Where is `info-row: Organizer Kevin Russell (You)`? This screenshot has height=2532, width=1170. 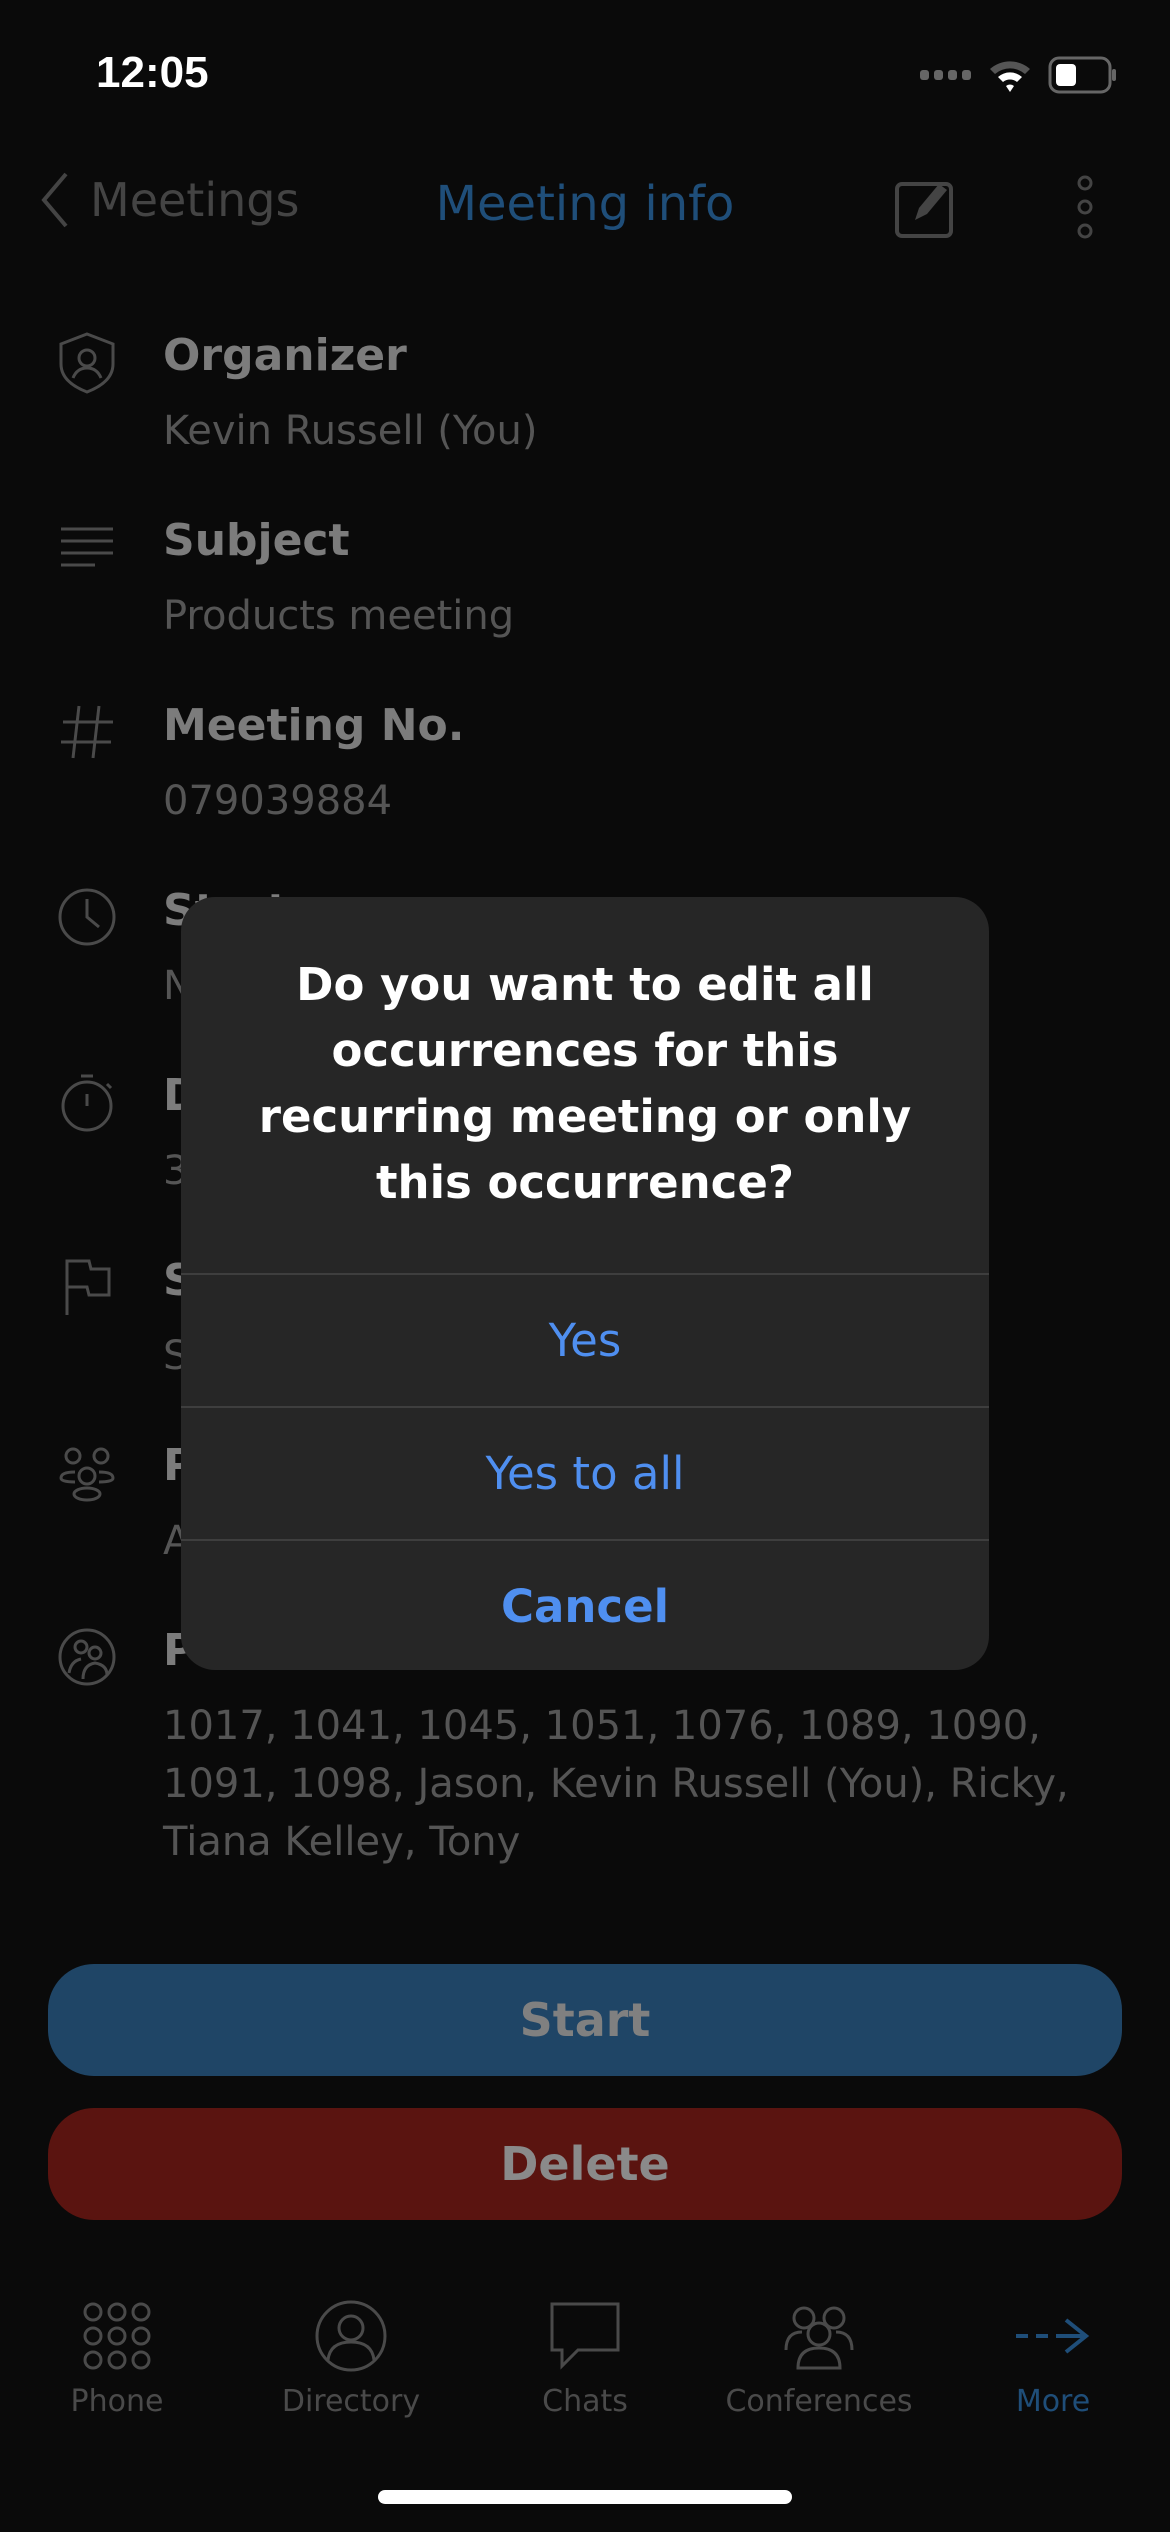 info-row: Organizer Kevin Russell (You) is located at coordinates (585, 422).